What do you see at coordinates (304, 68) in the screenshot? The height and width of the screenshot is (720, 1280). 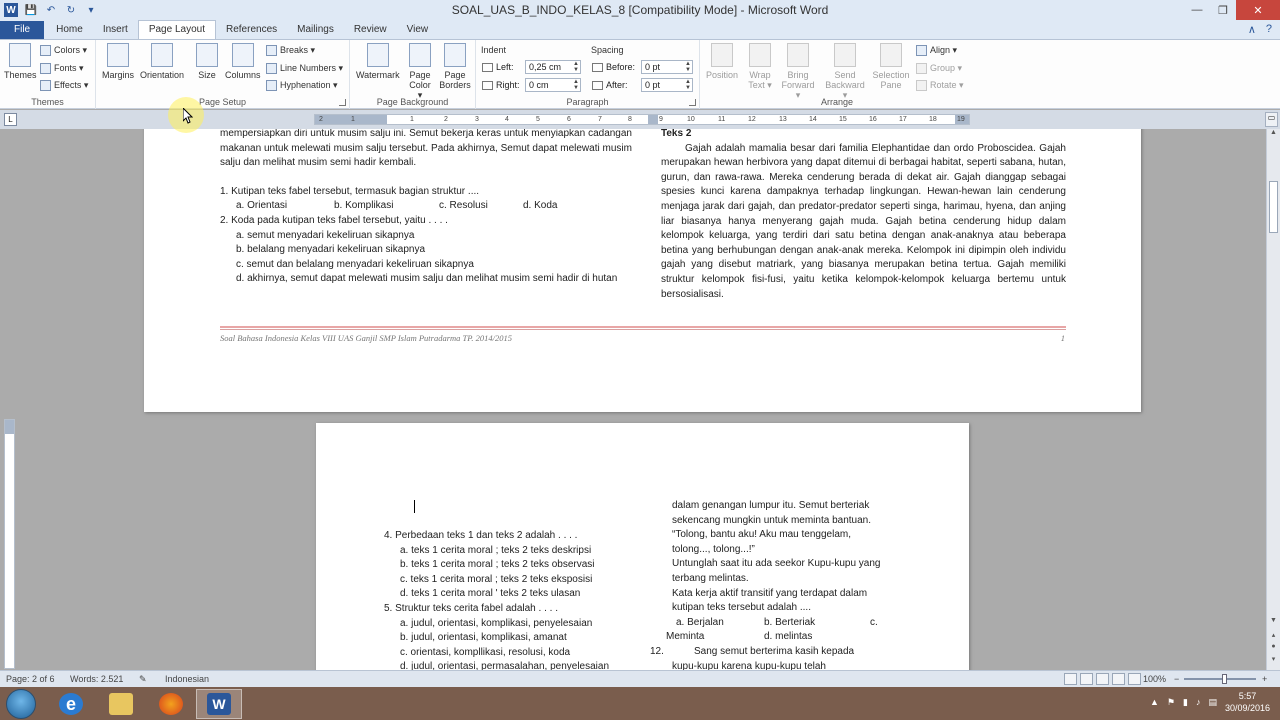 I see `line-numbers-button: Line Numbers ▾` at bounding box center [304, 68].